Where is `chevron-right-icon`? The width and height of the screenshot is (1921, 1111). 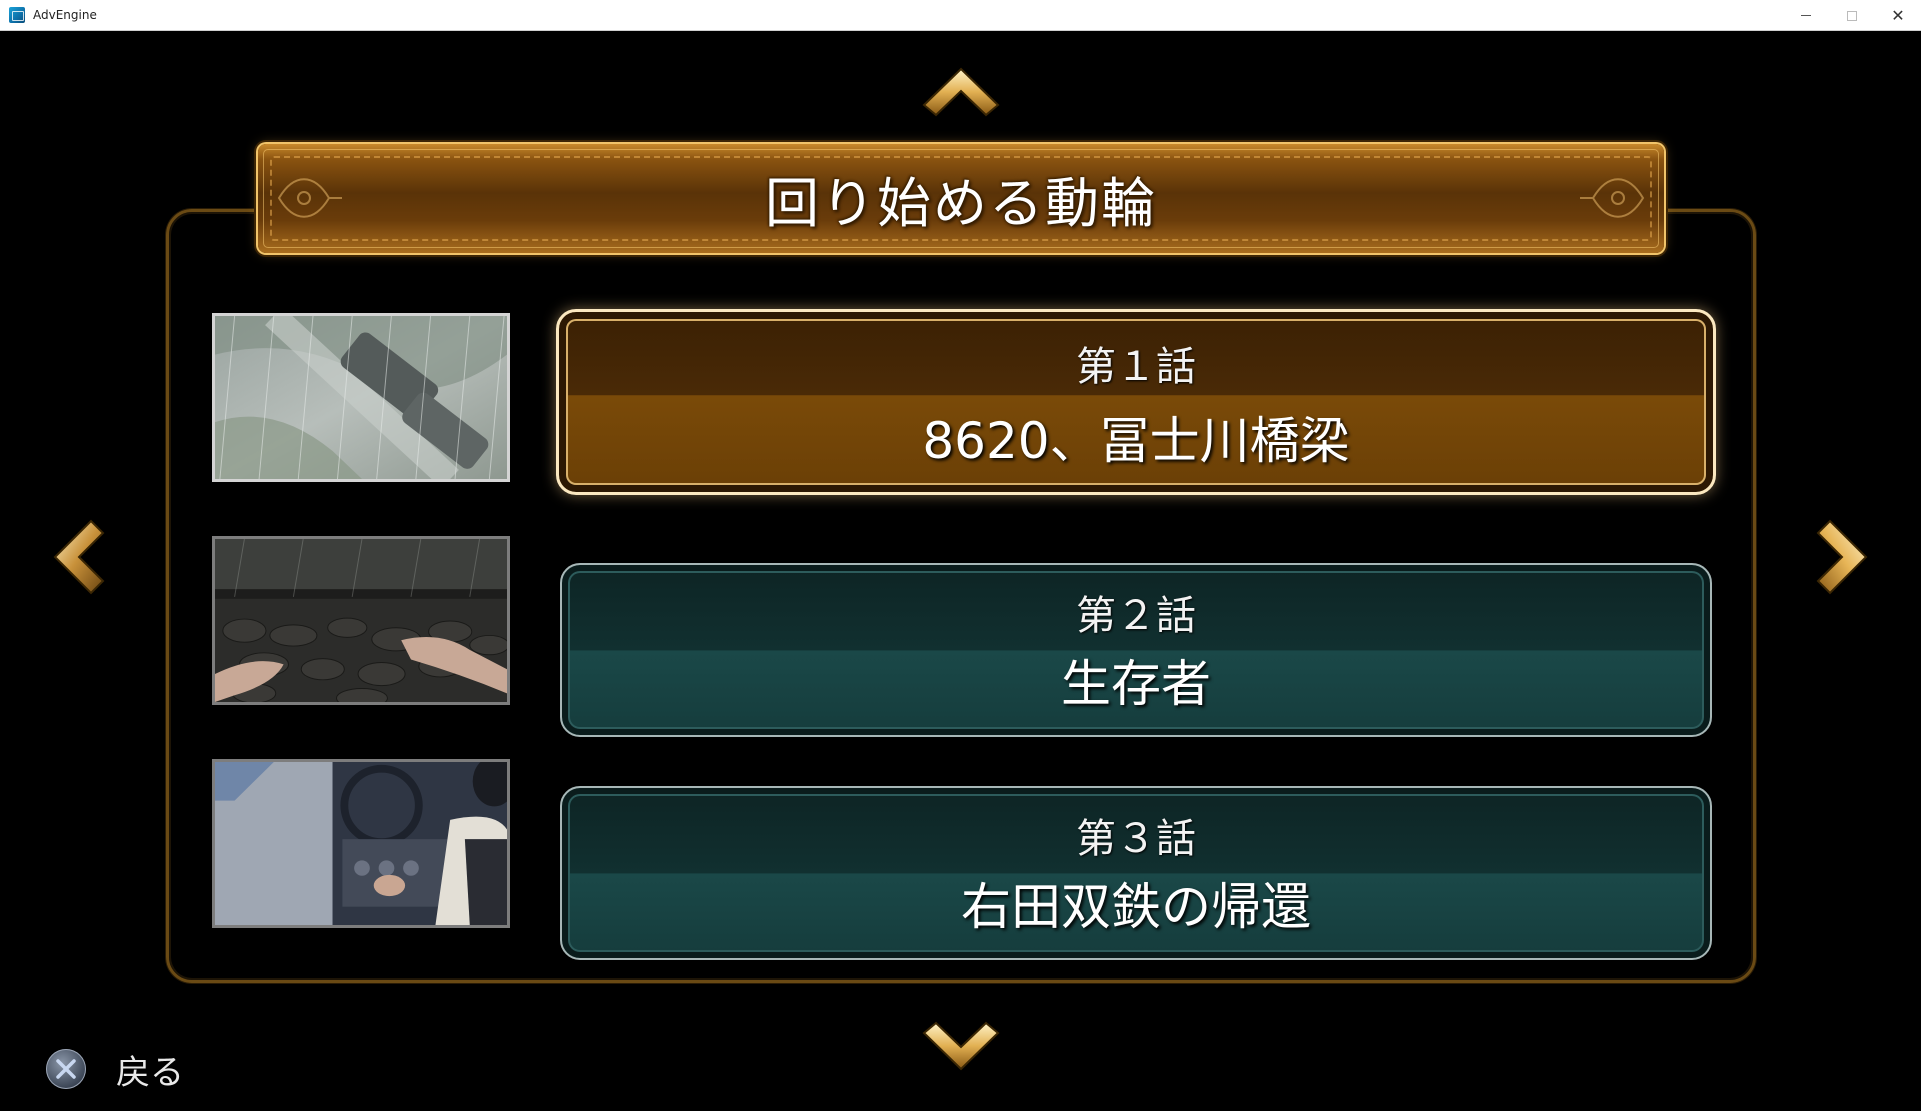 chevron-right-icon is located at coordinates (1842, 557).